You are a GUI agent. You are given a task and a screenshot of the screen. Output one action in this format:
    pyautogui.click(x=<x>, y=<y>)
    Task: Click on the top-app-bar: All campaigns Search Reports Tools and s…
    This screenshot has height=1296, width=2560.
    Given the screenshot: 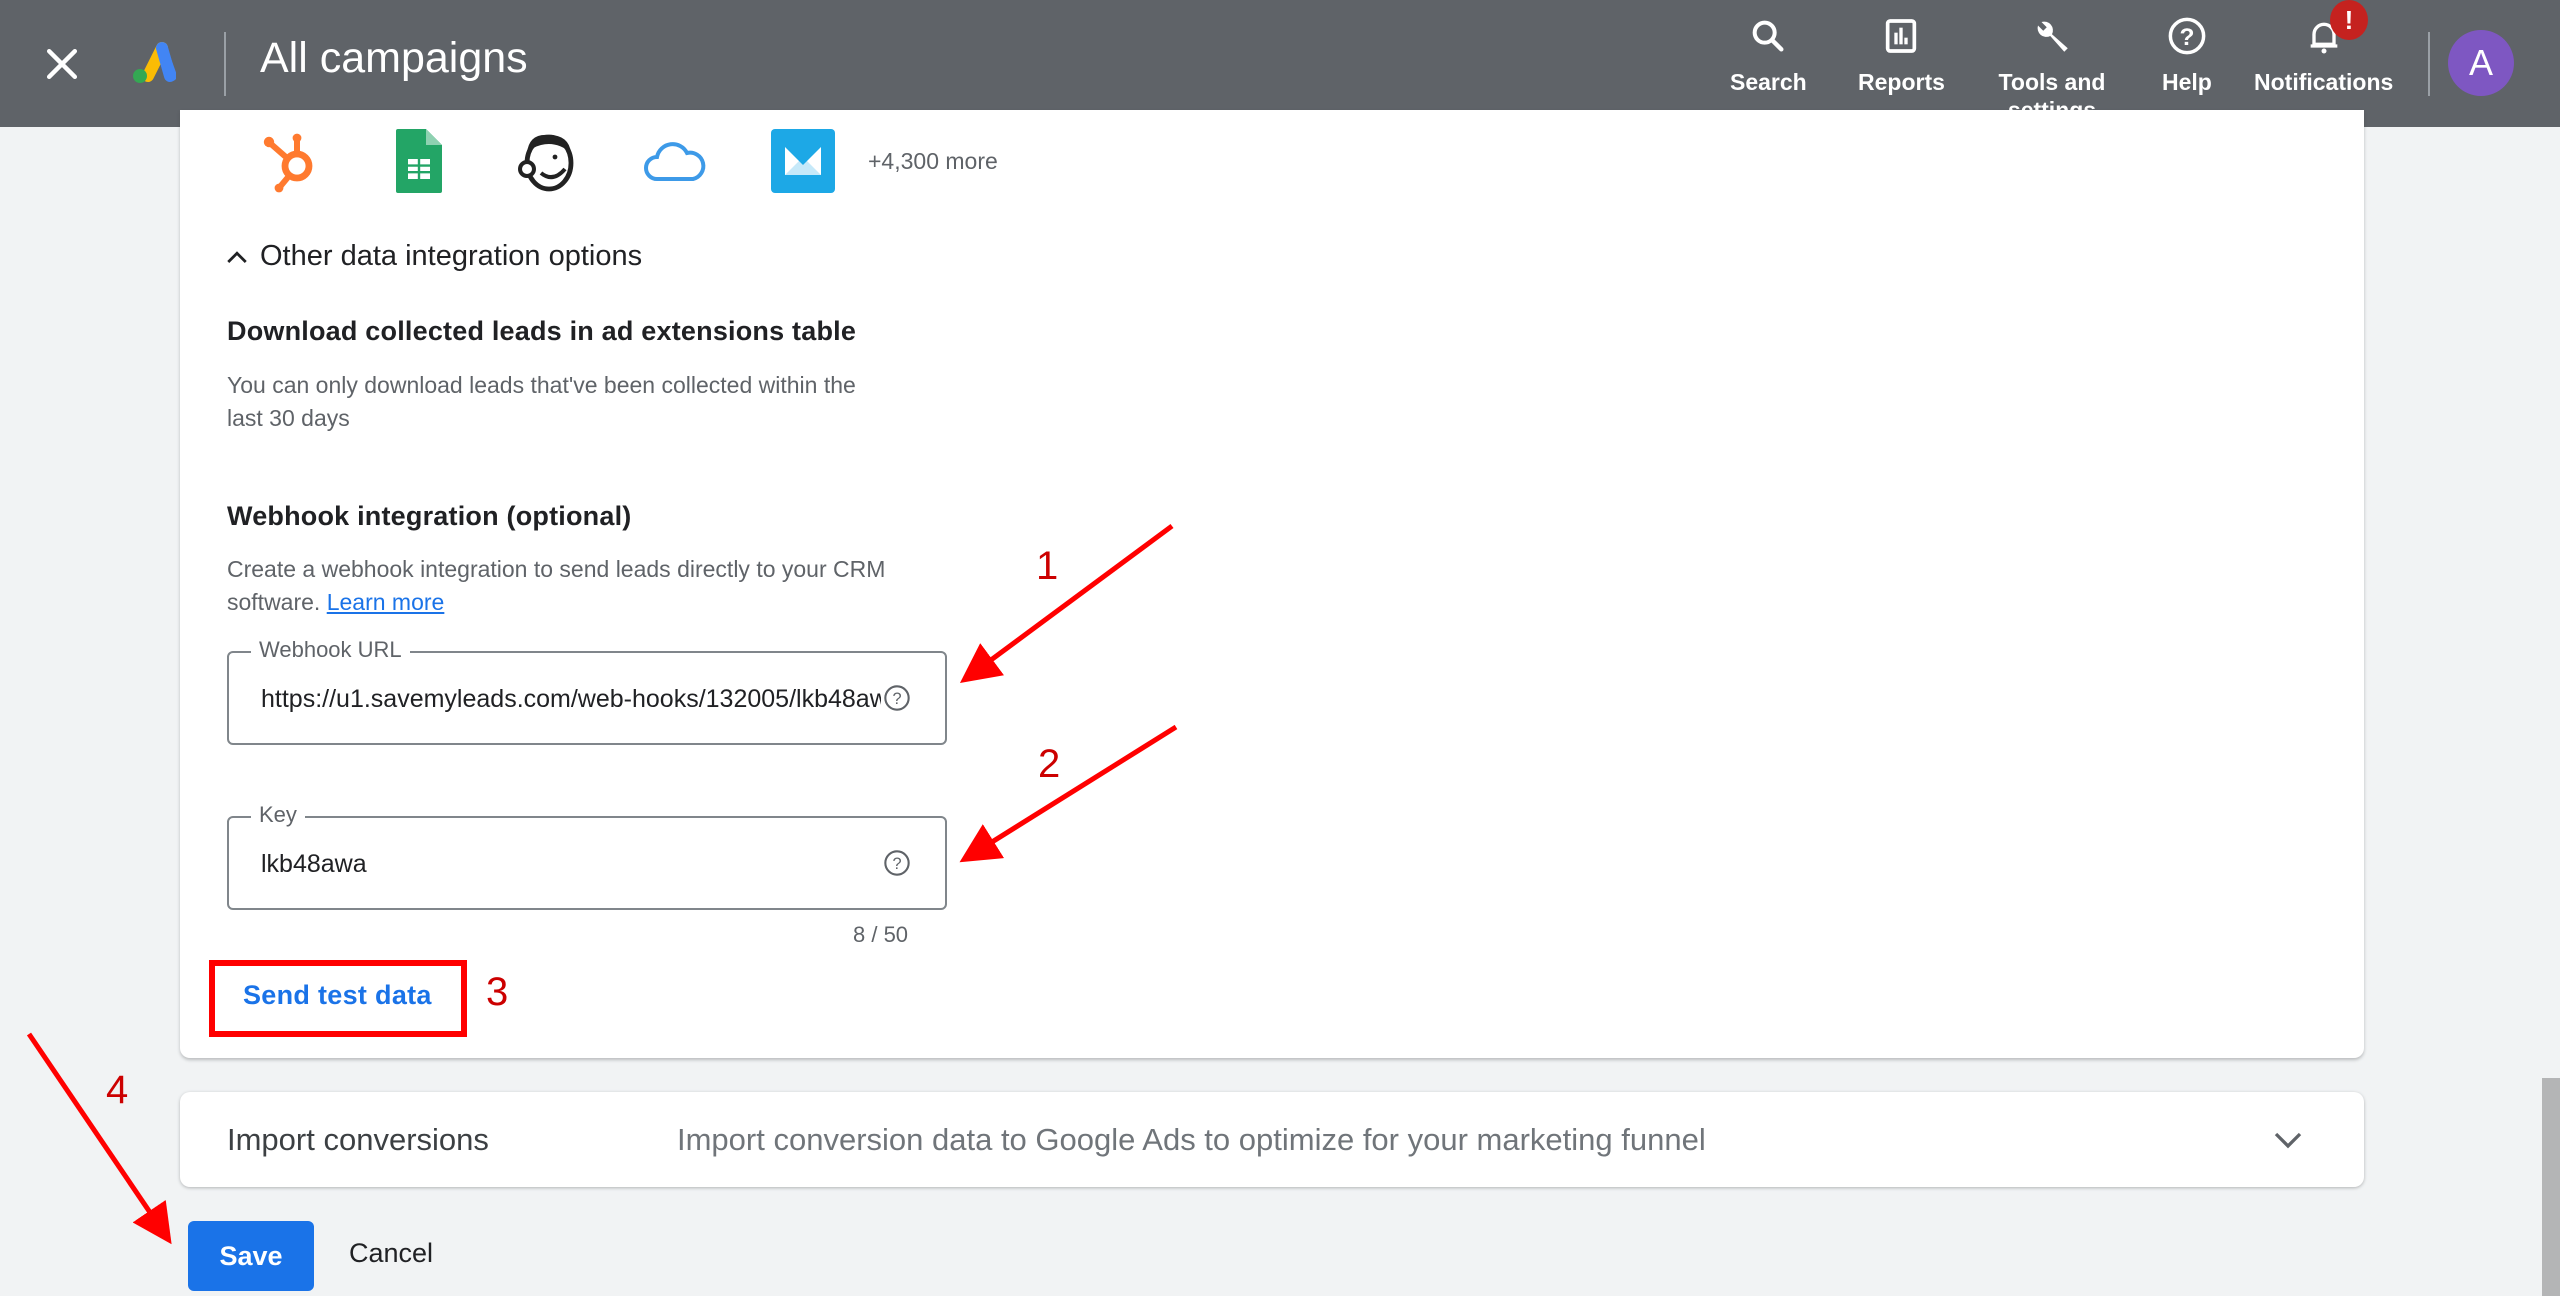 What is the action you would take?
    pyautogui.click(x=1280, y=63)
    